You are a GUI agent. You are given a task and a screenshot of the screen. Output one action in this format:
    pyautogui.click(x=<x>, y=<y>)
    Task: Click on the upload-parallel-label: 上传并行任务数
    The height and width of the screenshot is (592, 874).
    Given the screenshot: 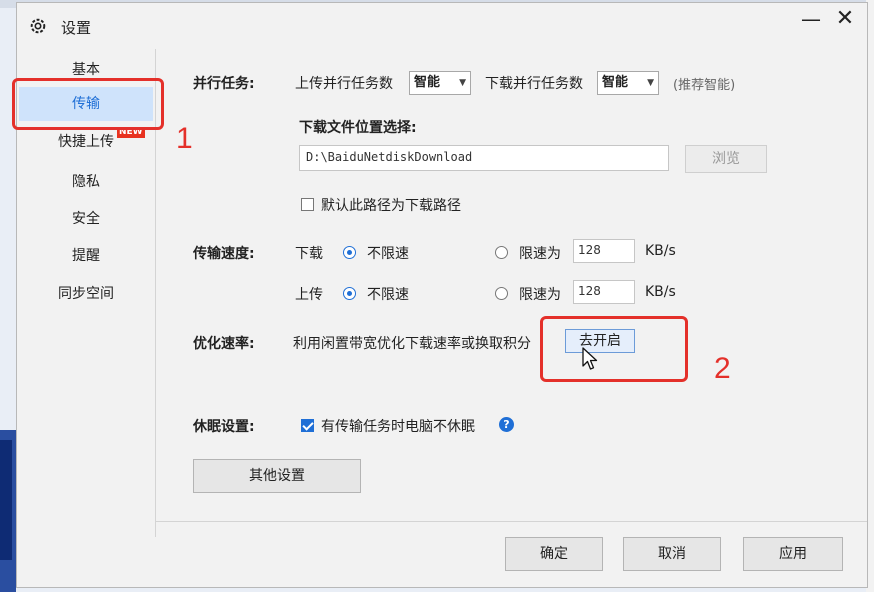 What is the action you would take?
    pyautogui.click(x=344, y=84)
    